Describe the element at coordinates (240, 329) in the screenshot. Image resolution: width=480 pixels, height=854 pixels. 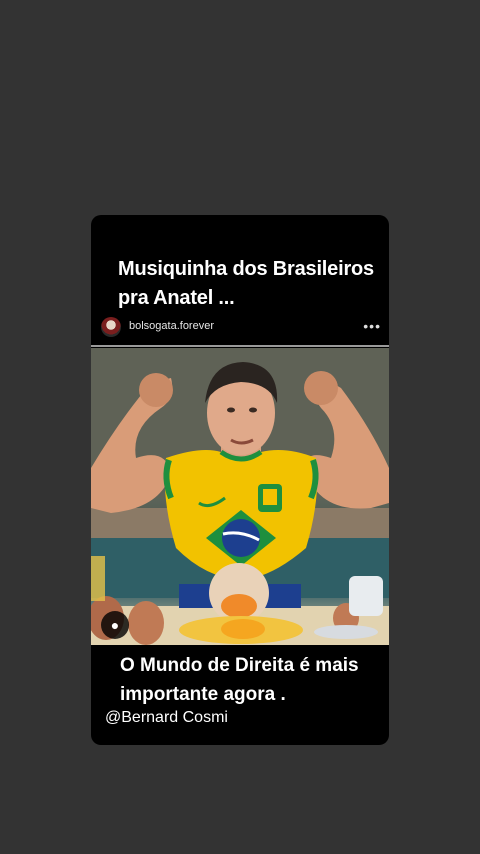
I see `post-header: bolsogata.forever •••` at that location.